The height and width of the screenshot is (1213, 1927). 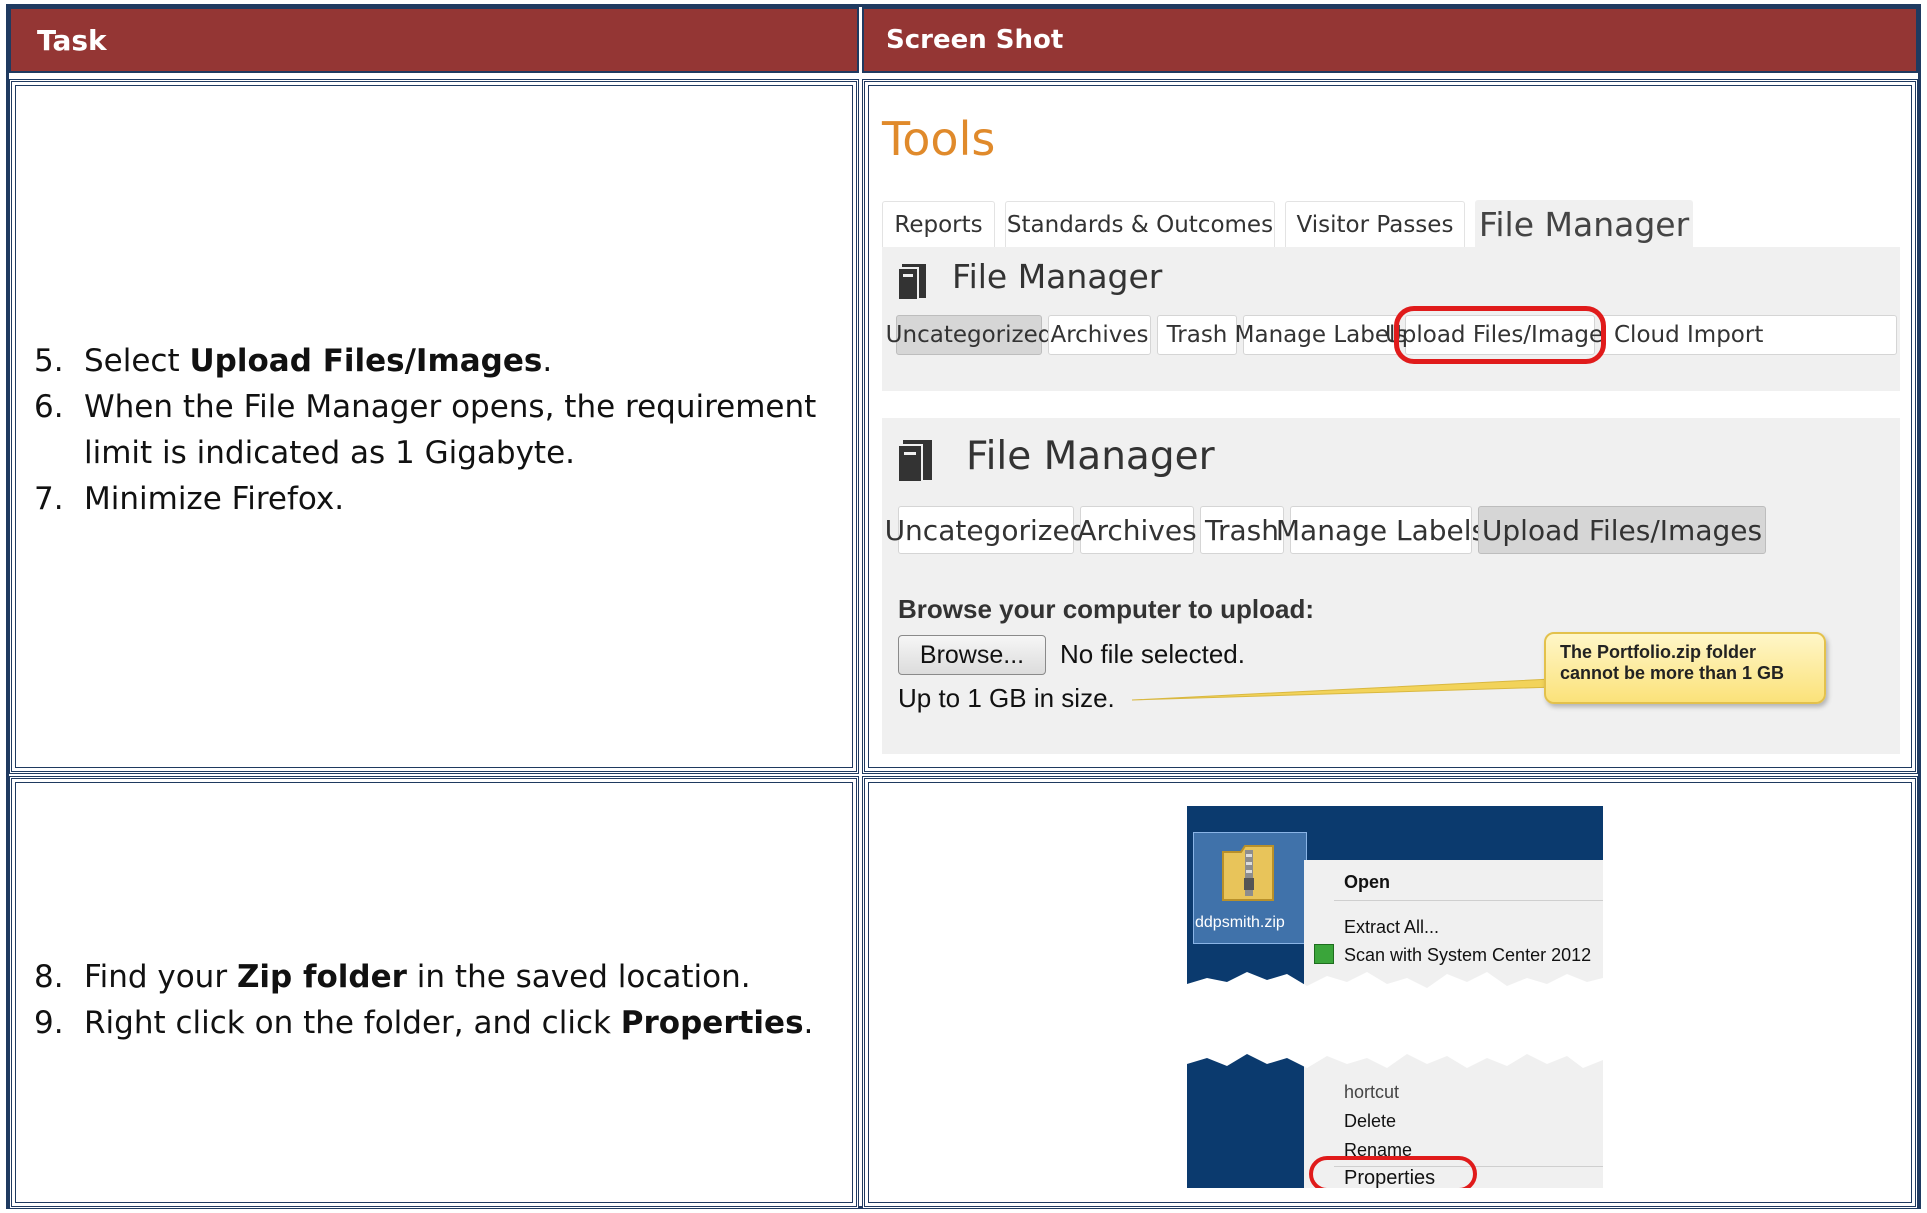 What do you see at coordinates (1453, 1121) in the screenshot?
I see `menu-delete: Delete` at bounding box center [1453, 1121].